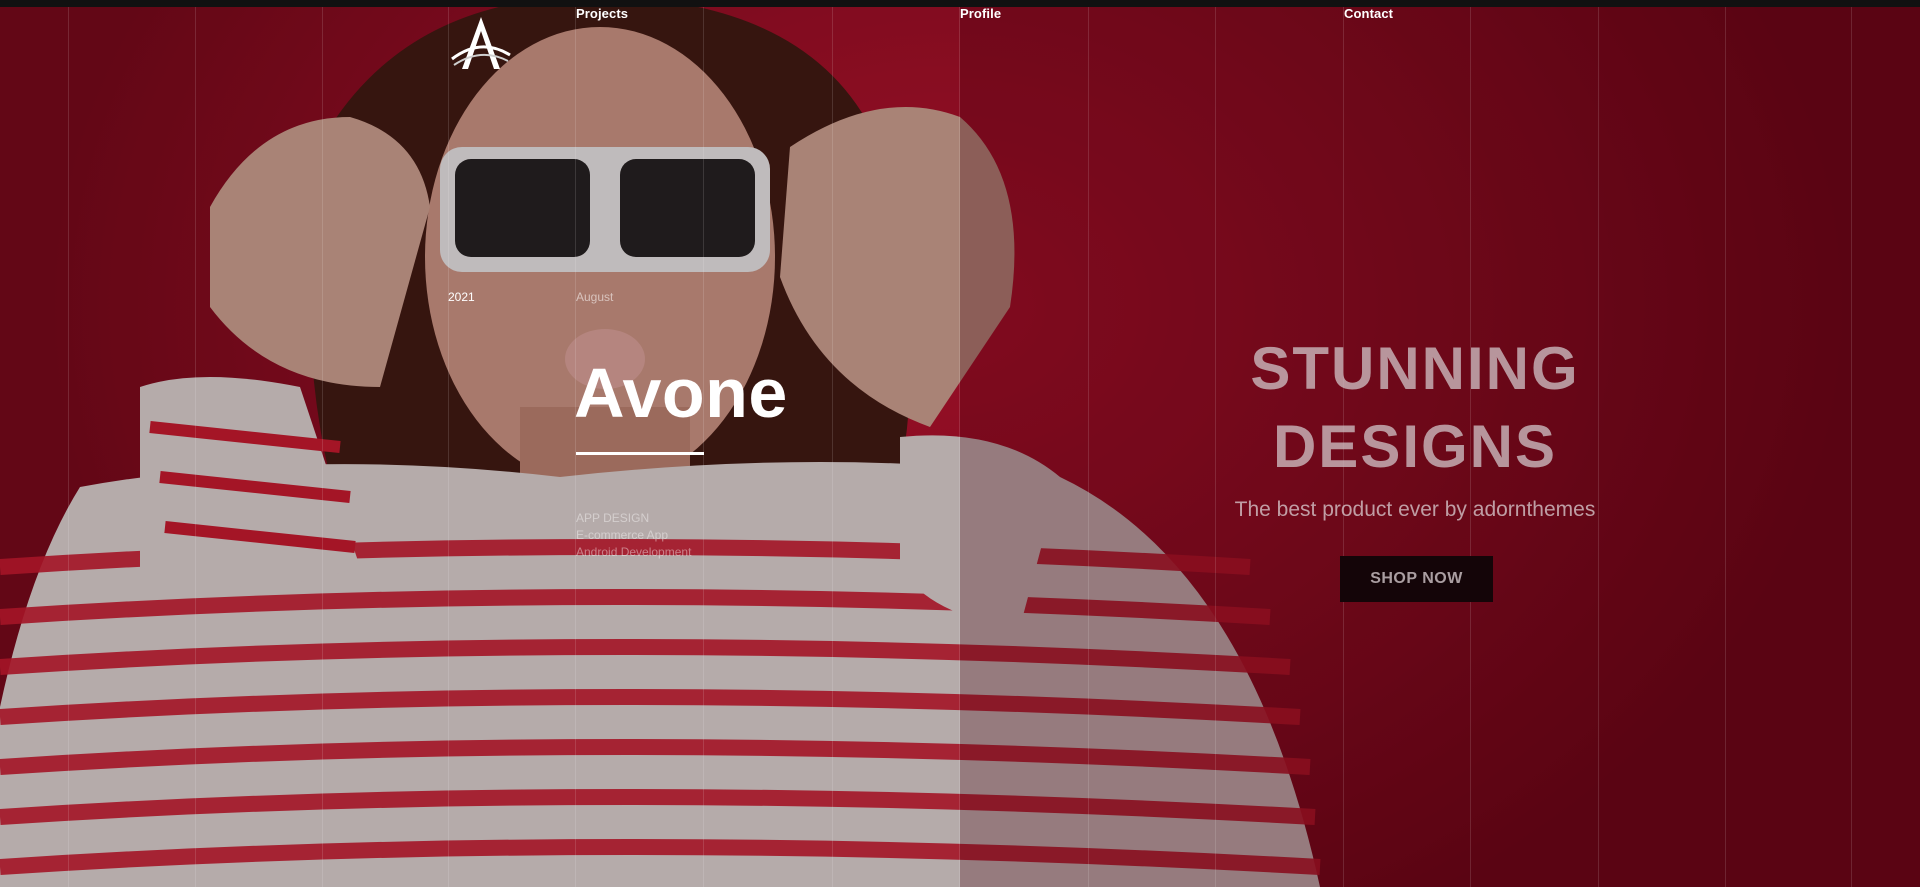 This screenshot has height=887, width=1920. I want to click on promo-heading: STUNNING DESIGNS, so click(1415, 408).